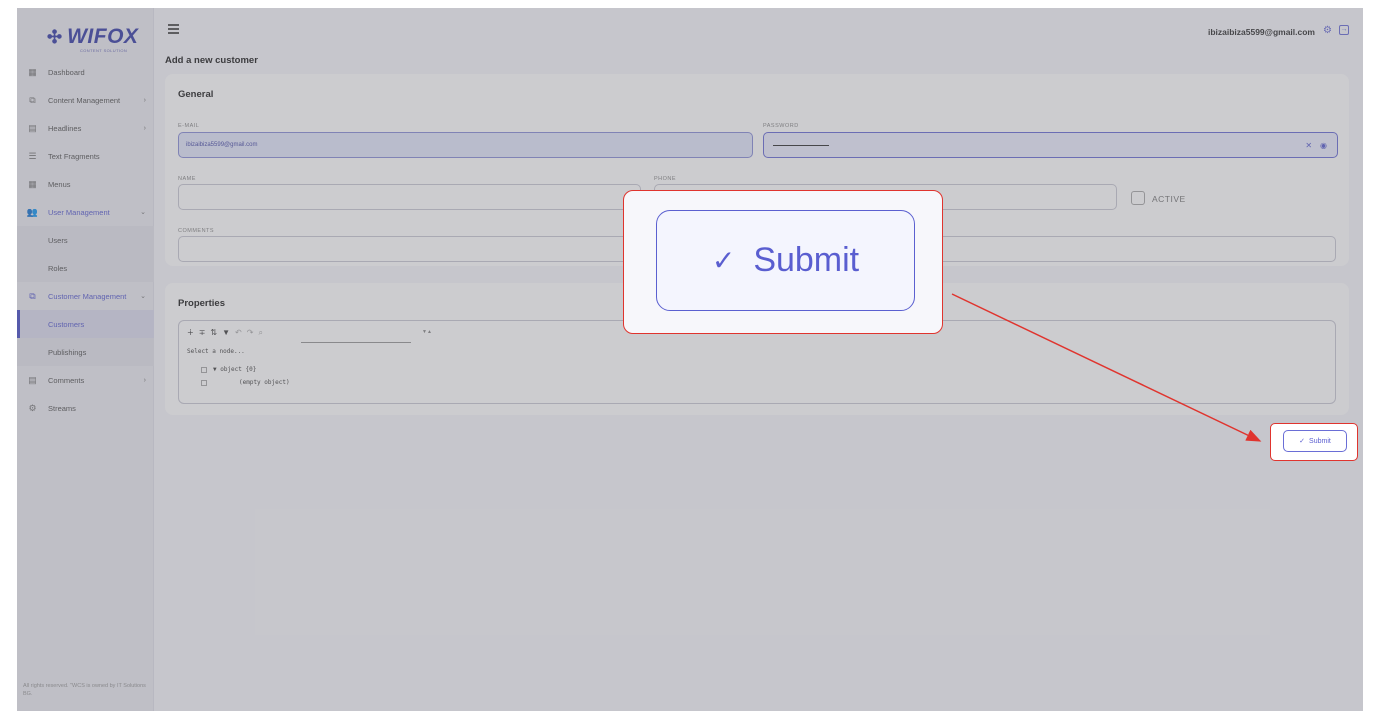  Describe the element at coordinates (1323, 145) in the screenshot. I see `eye-icon: ◉` at that location.